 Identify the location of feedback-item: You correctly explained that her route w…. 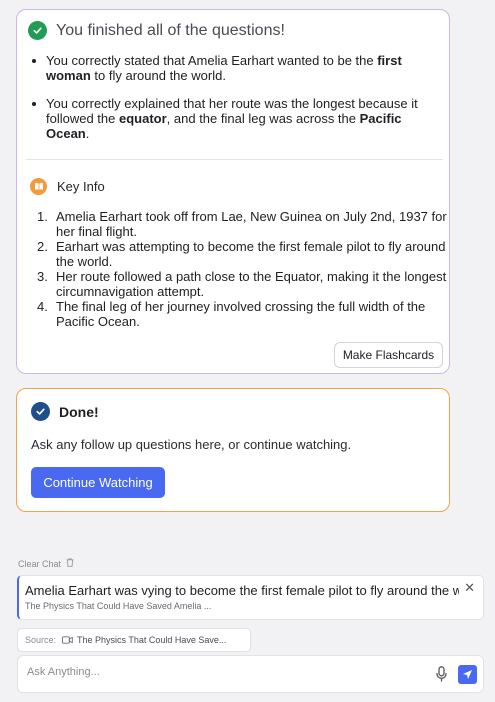
(235, 118).